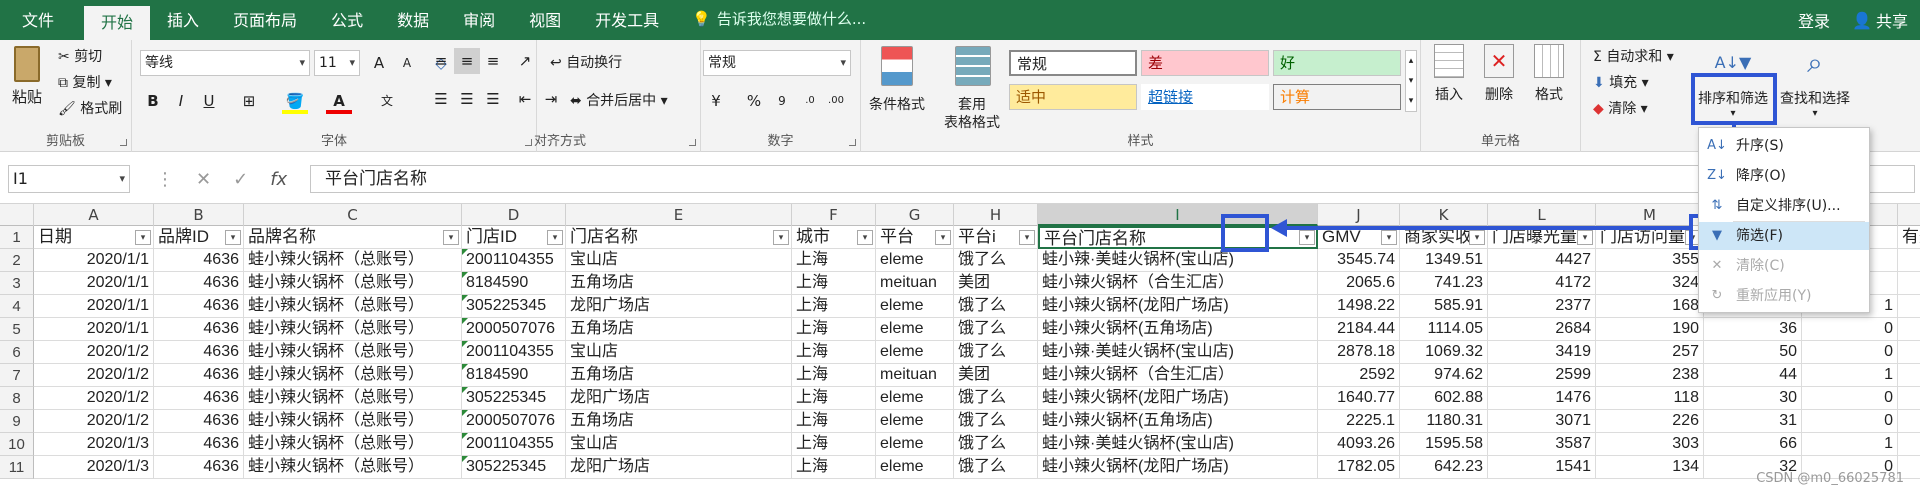 The image size is (1920, 490). What do you see at coordinates (1506, 181) in the screenshot?
I see `annotation-arrows` at bounding box center [1506, 181].